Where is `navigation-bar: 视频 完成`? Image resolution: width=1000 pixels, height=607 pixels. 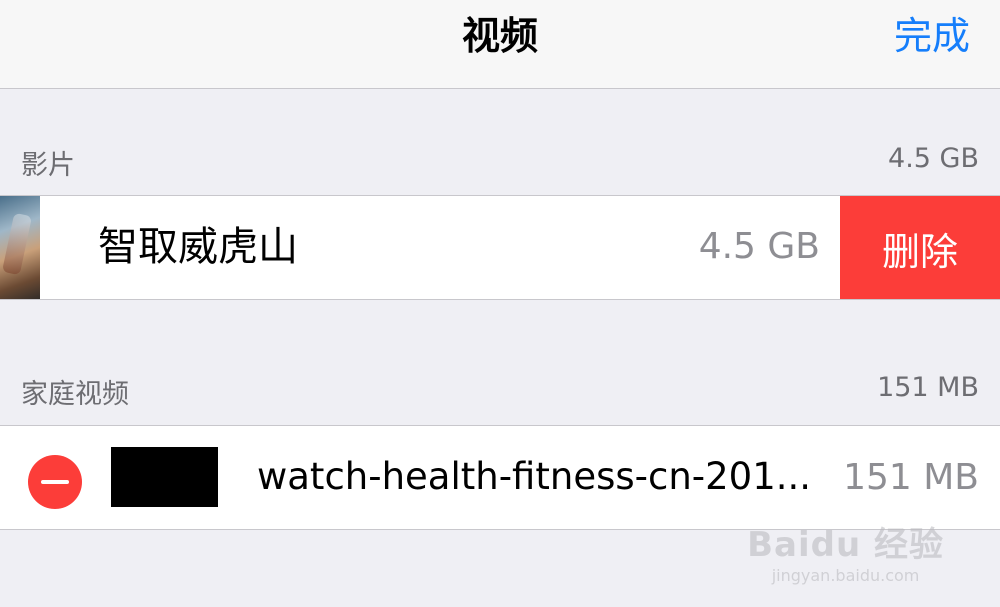 navigation-bar: 视频 完成 is located at coordinates (500, 44).